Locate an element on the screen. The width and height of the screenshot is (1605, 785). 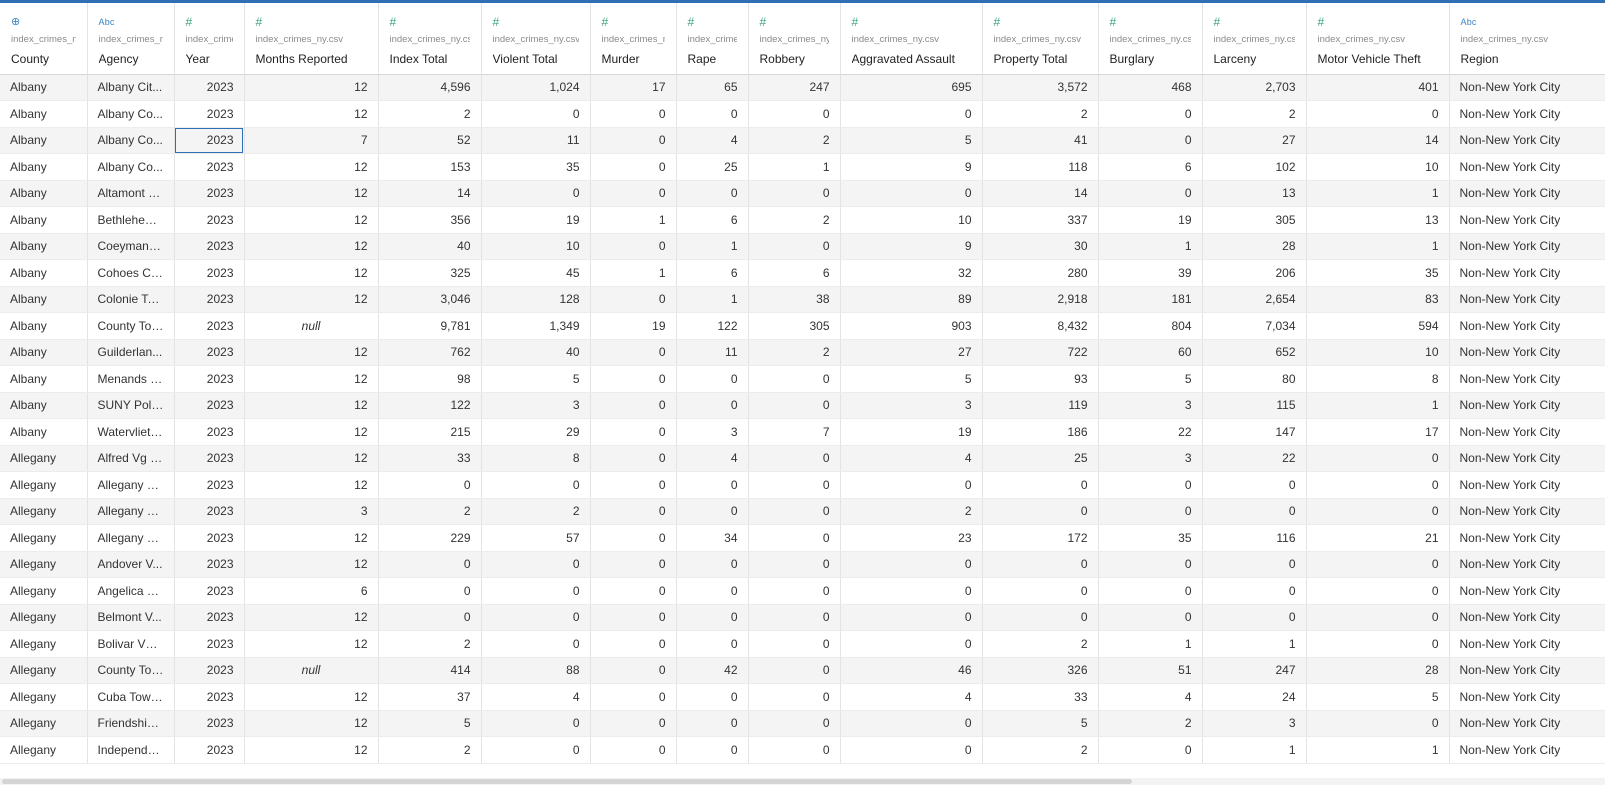
cell-rape: 6 is located at coordinates (712, 273).